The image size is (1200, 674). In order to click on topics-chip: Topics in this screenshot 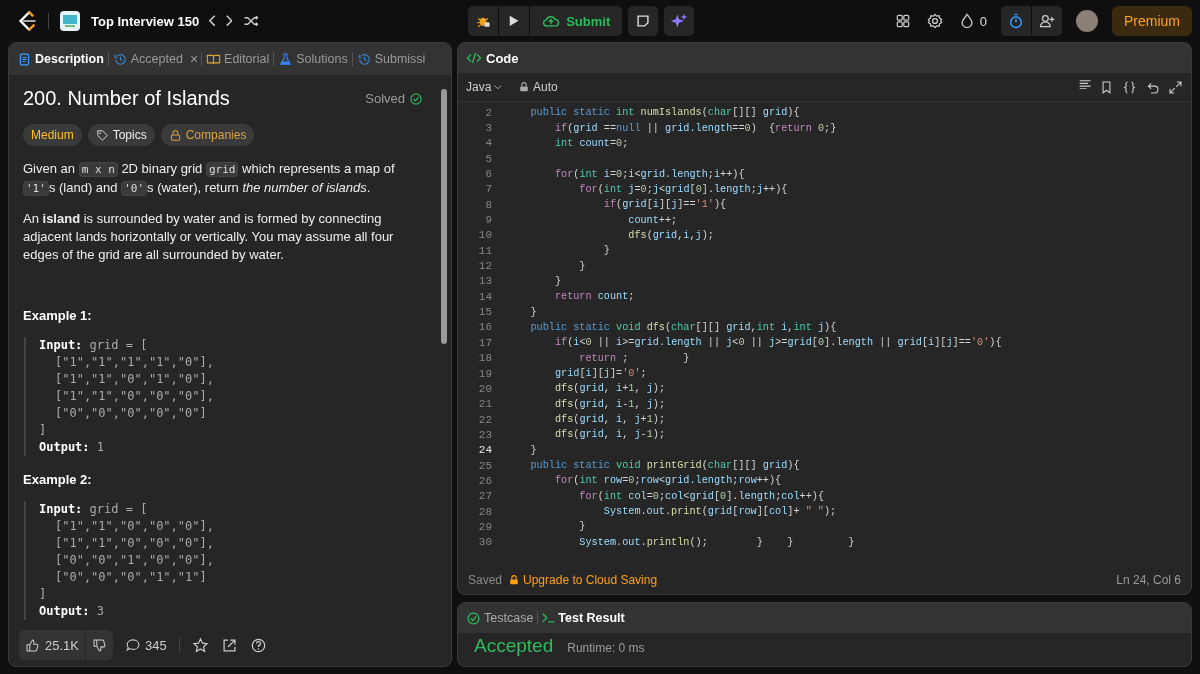, I will do `click(121, 135)`.